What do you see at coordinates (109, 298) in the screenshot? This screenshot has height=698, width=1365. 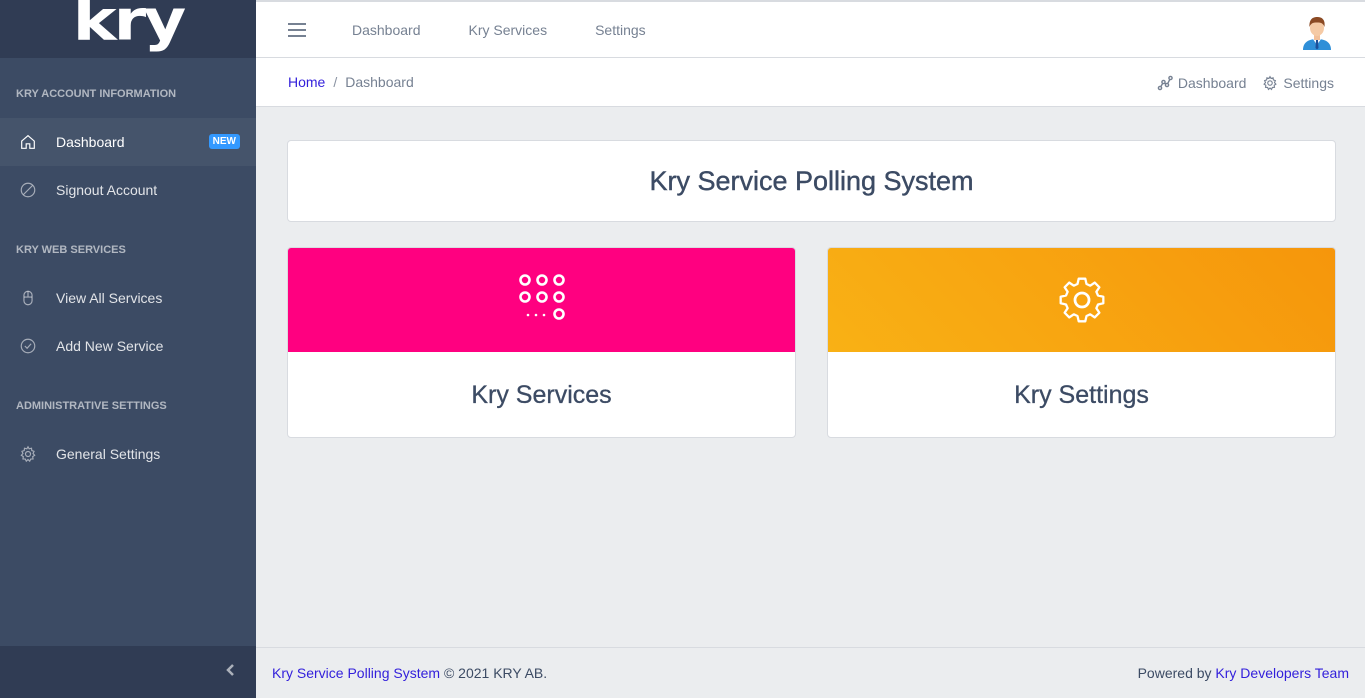 I see `sidebar-item-label: View All Services` at bounding box center [109, 298].